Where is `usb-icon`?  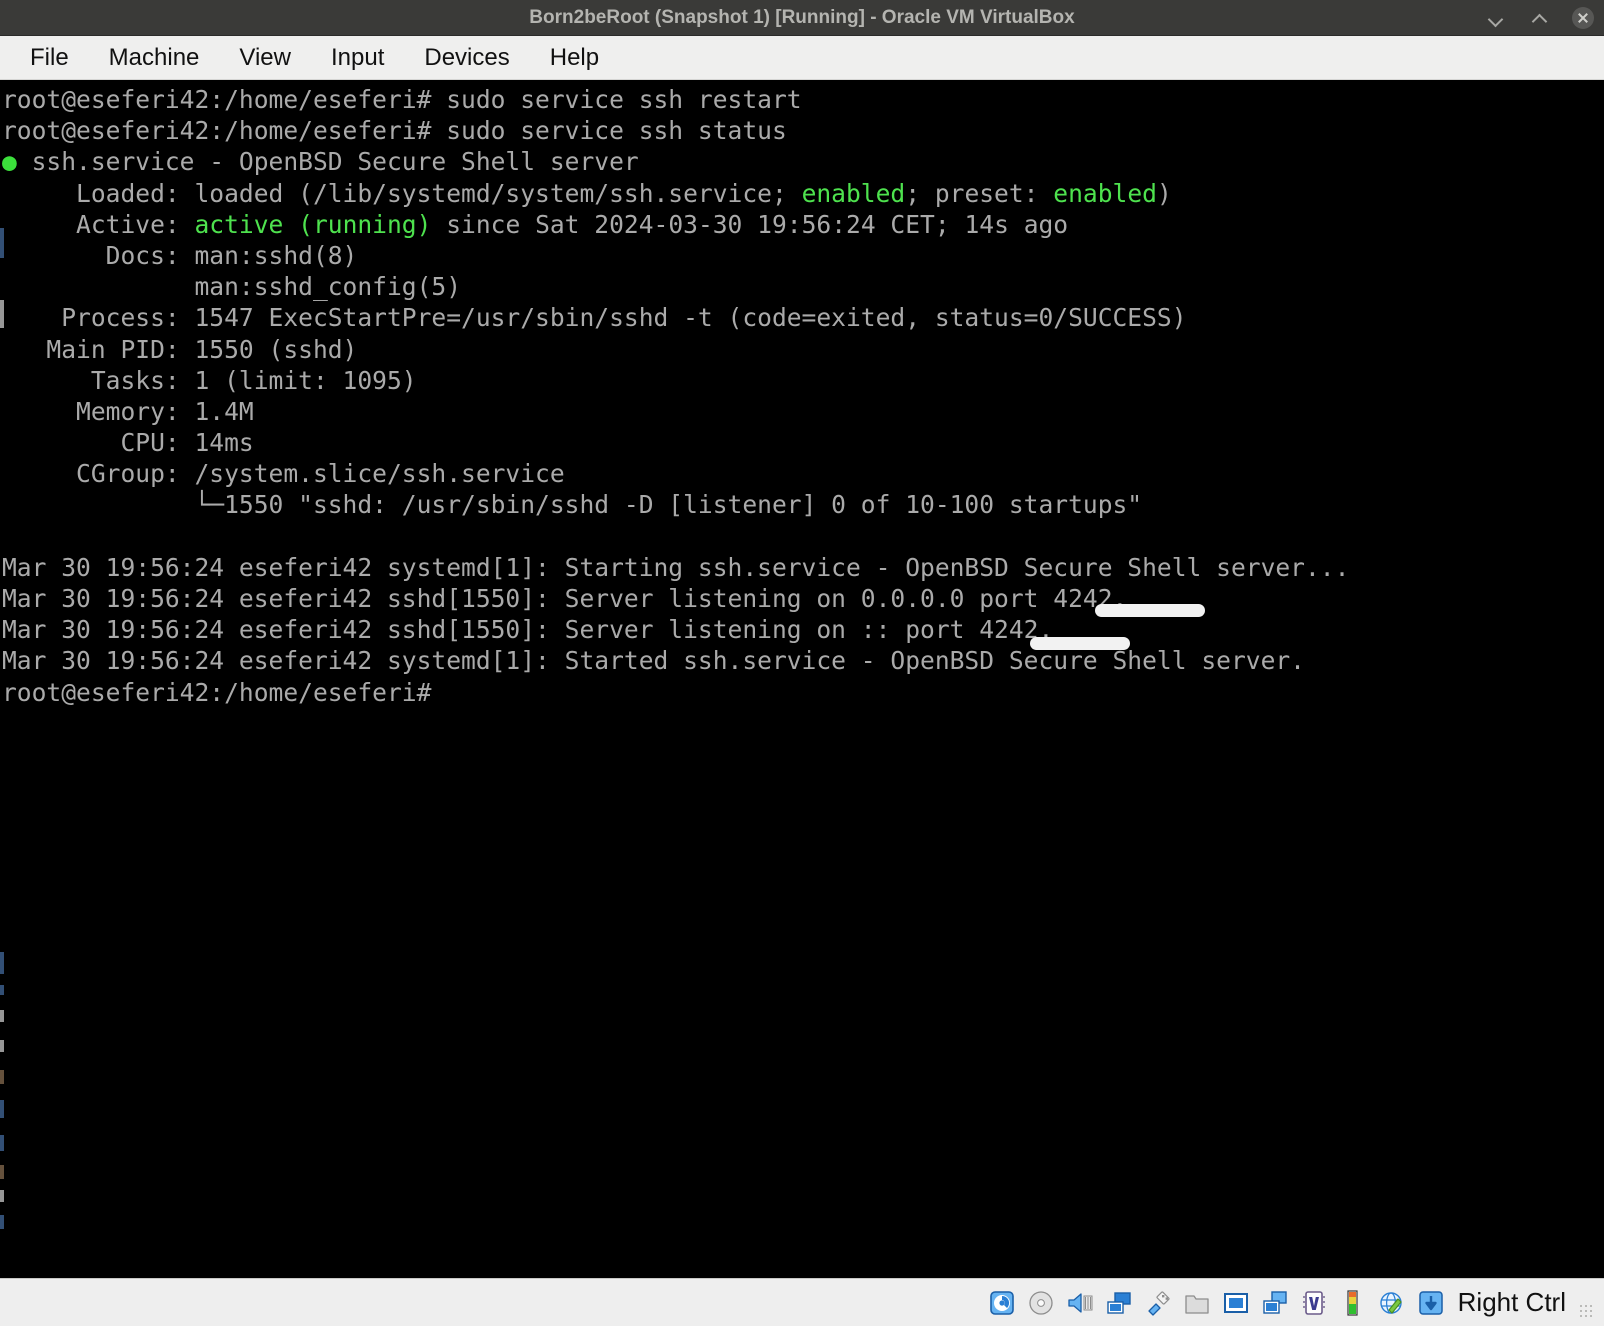 usb-icon is located at coordinates (1158, 1303).